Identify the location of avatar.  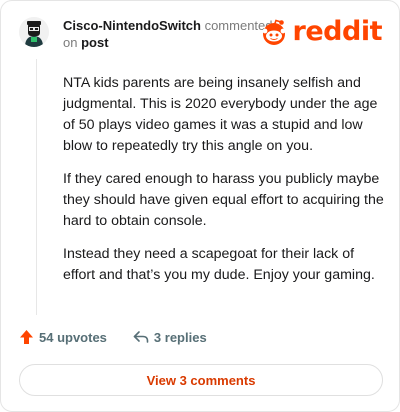
(34, 32).